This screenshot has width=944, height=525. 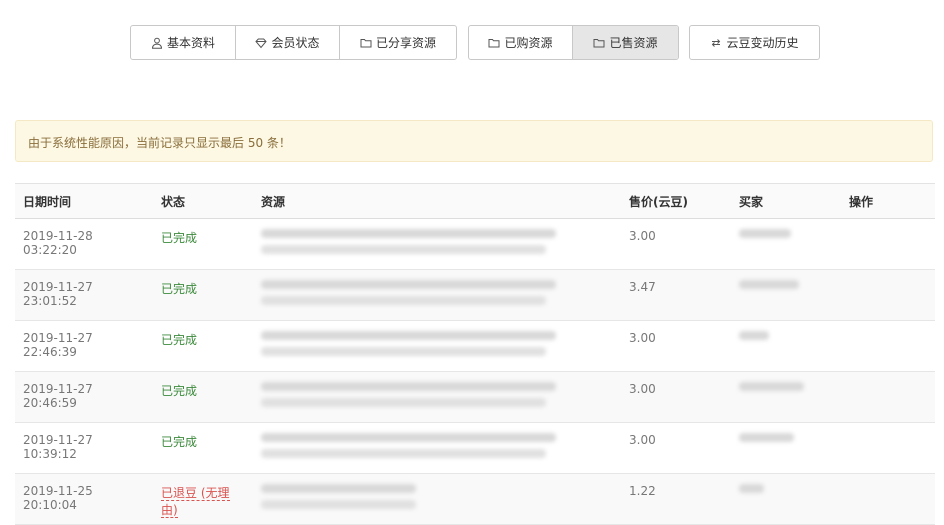 I want to click on table-header-row: 日期时间 状态 资源 售价(云豆) 买家 操作, so click(x=475, y=201).